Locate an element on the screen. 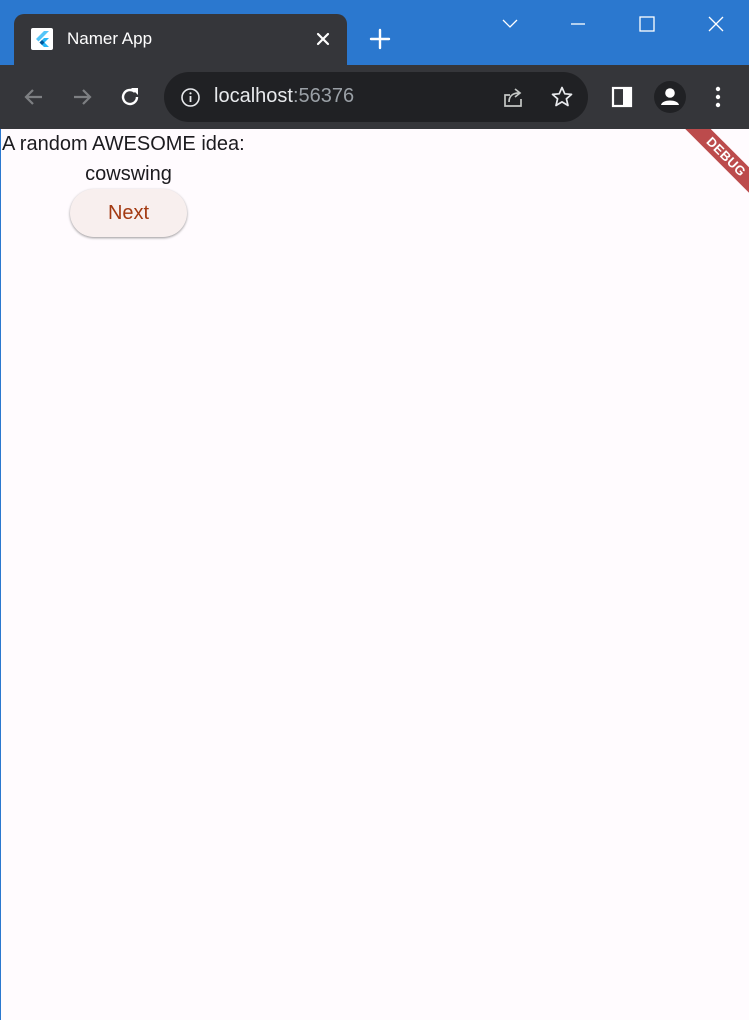 The width and height of the screenshot is (749, 1020). idea-caption: A random AWESOME idea: is located at coordinates (123, 144).